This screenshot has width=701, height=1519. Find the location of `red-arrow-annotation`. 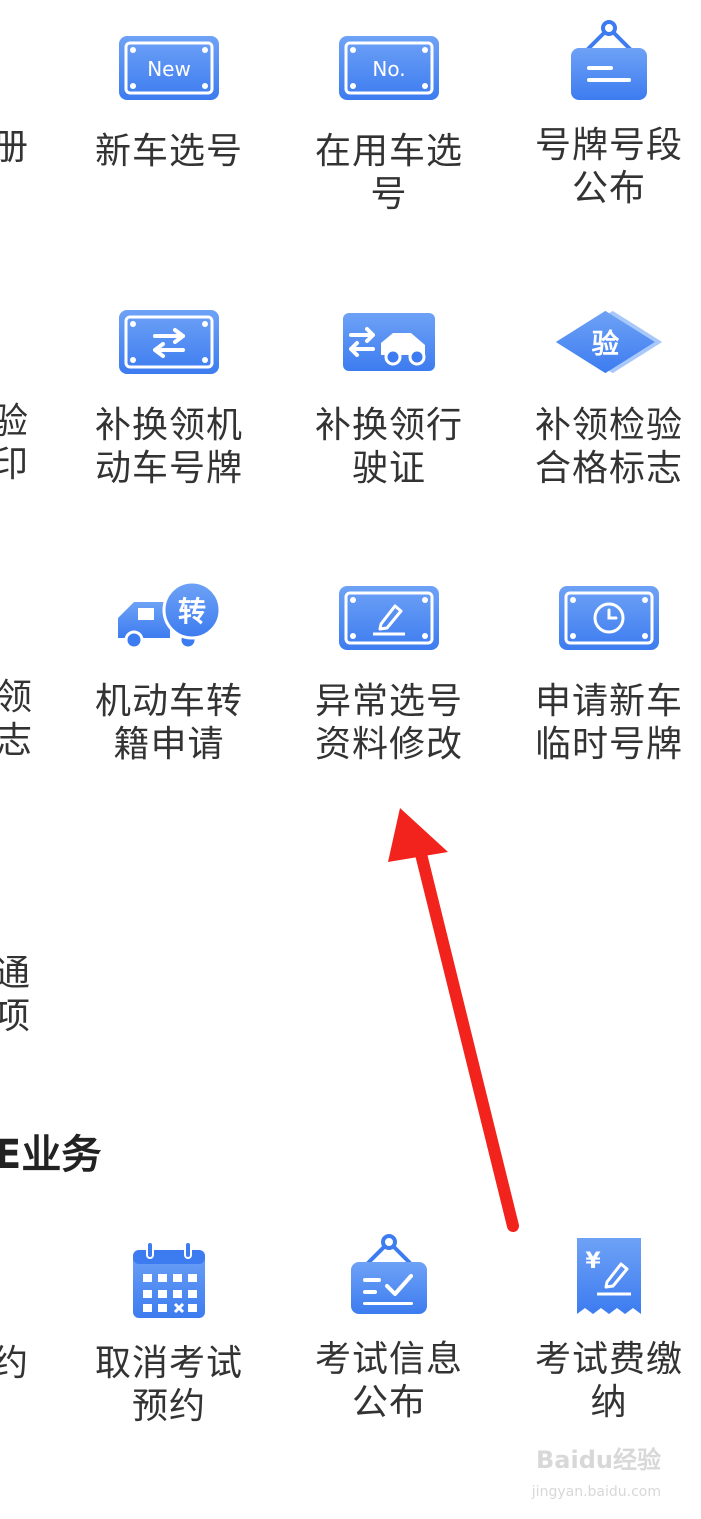

red-arrow-annotation is located at coordinates (453, 1020).